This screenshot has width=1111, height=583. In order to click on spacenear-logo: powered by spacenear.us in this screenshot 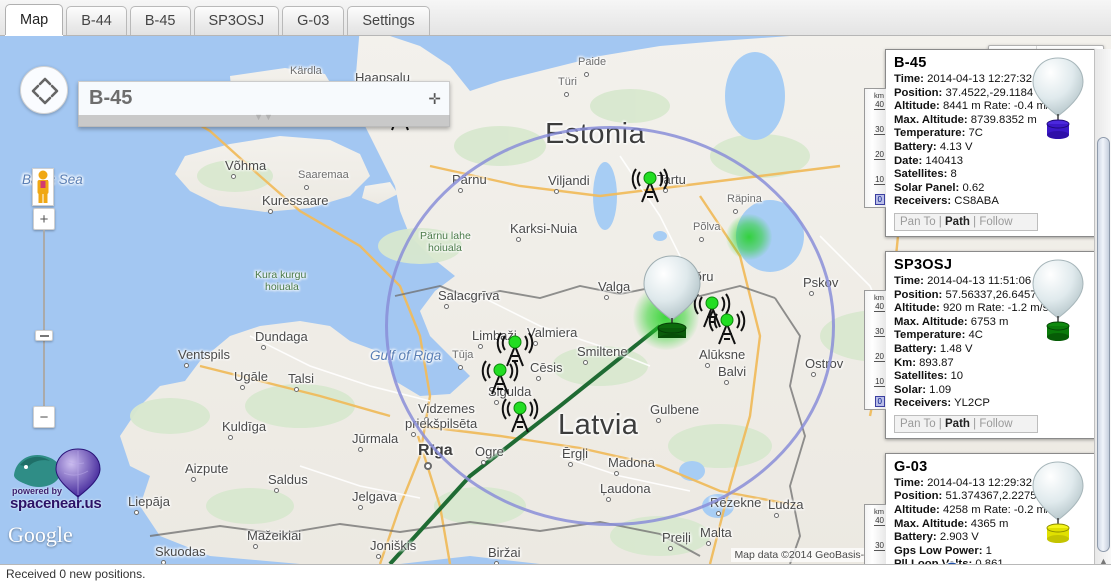, I will do `click(63, 480)`.